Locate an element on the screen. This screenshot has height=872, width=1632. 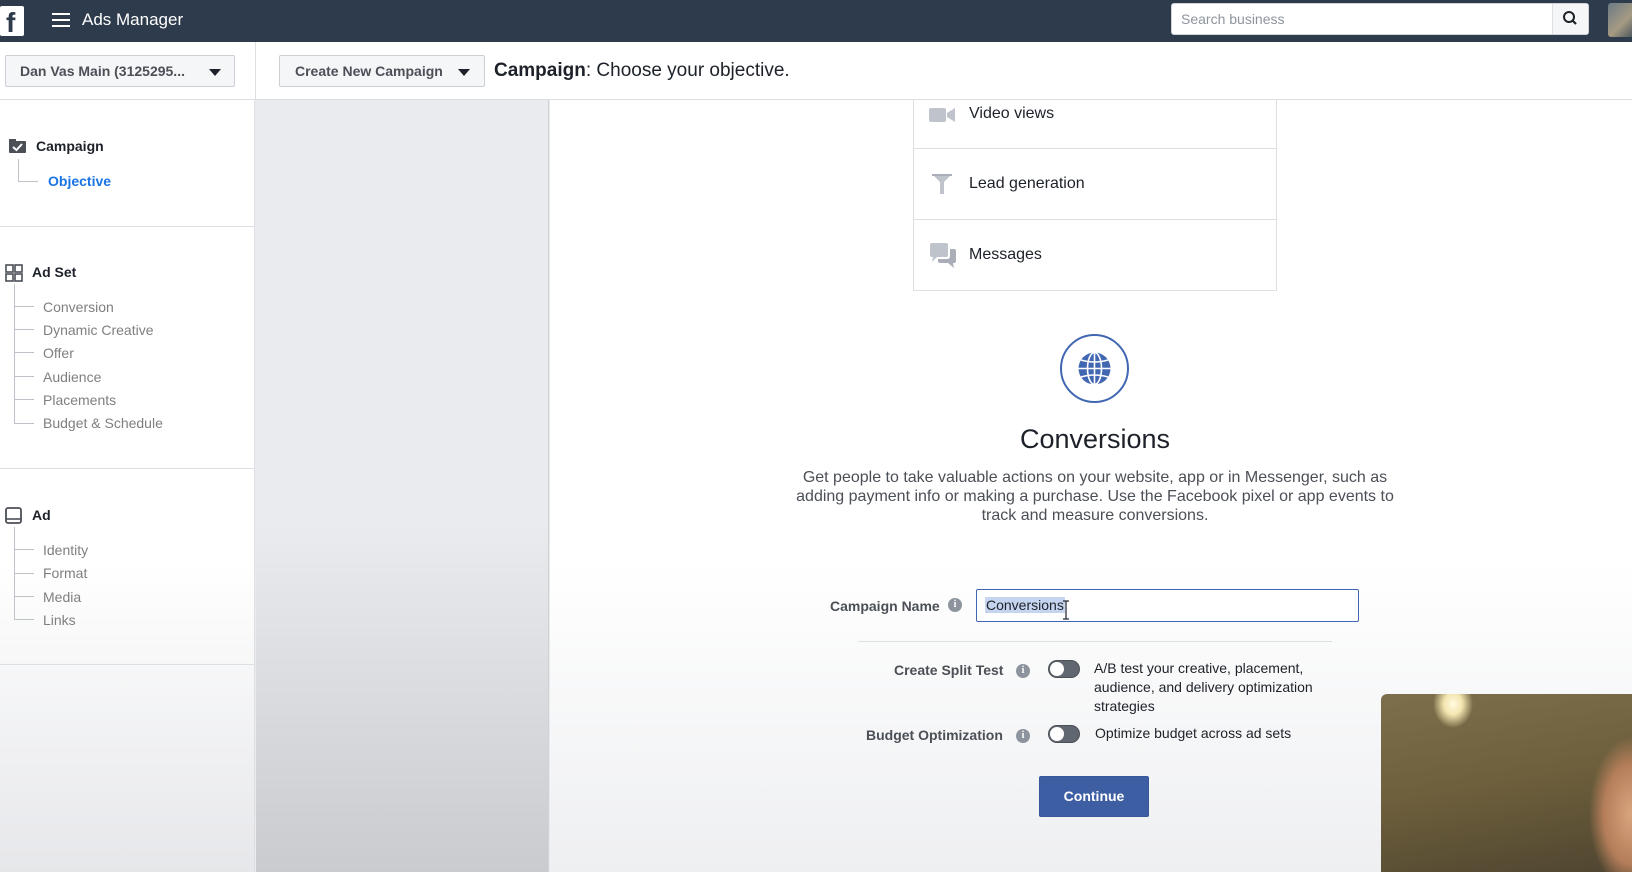
sidebar-item-budget-schedule: Budget & Schedule is located at coordinates (103, 423).